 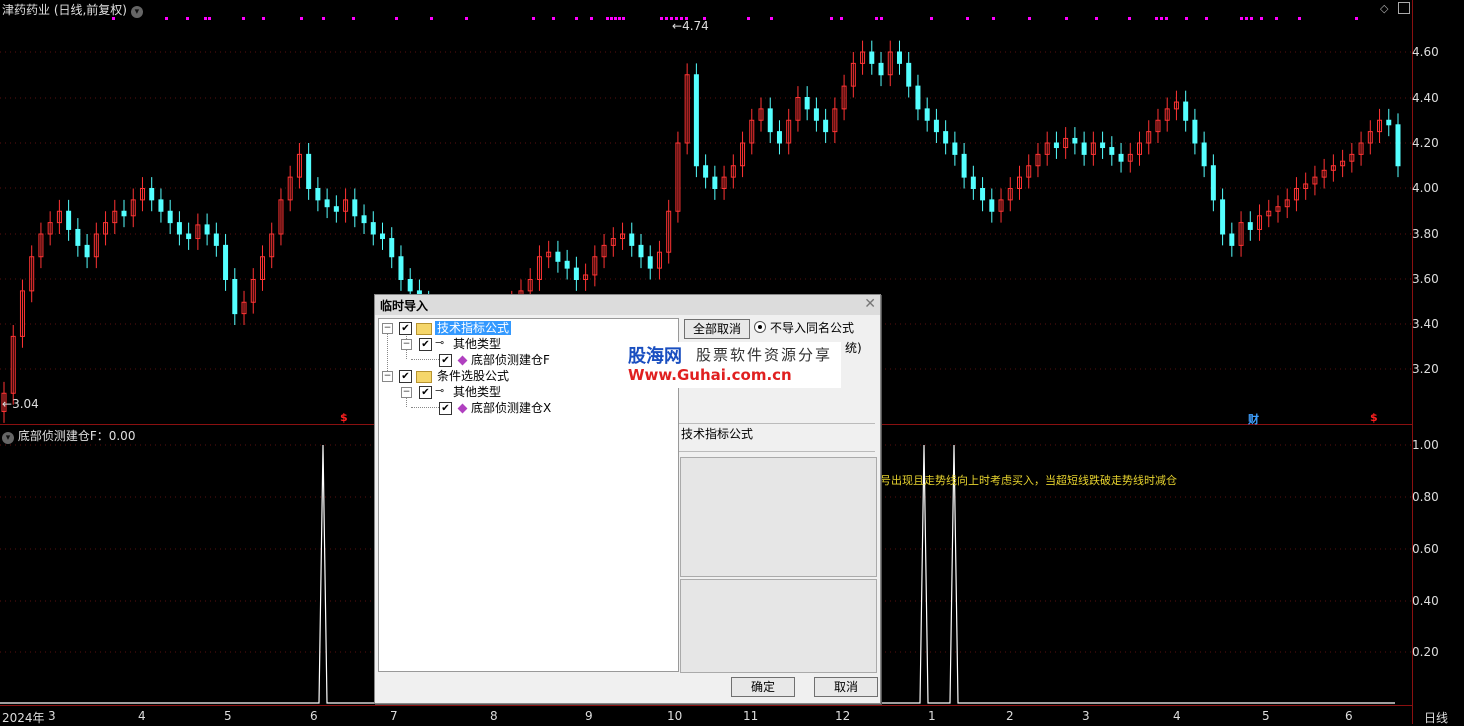 I want to click on detail-panel, so click(x=778, y=626).